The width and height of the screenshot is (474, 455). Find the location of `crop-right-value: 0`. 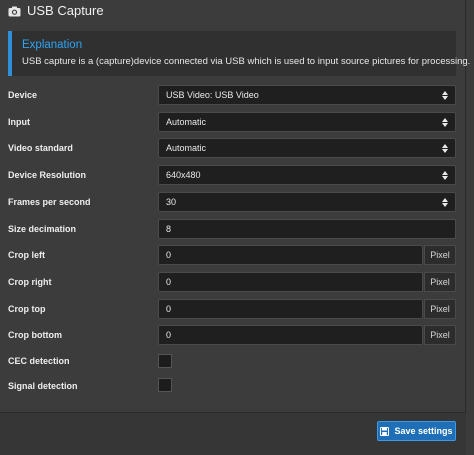

crop-right-value: 0 is located at coordinates (169, 282).